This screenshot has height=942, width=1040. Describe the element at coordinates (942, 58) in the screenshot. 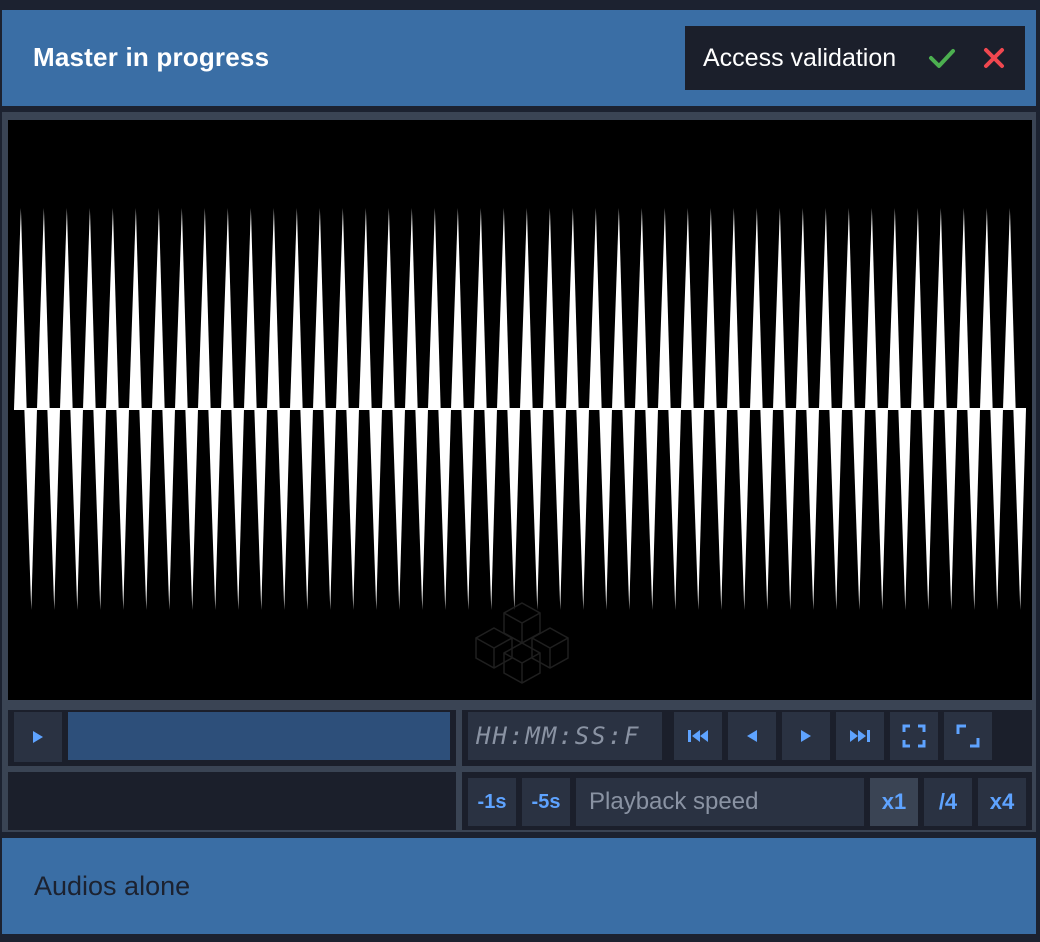

I see `check-icon` at that location.